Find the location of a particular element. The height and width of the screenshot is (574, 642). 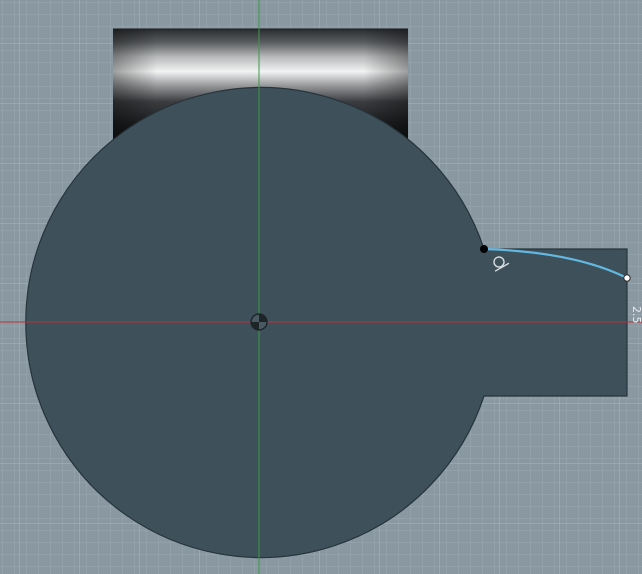

spline-end-point is located at coordinates (627, 278).